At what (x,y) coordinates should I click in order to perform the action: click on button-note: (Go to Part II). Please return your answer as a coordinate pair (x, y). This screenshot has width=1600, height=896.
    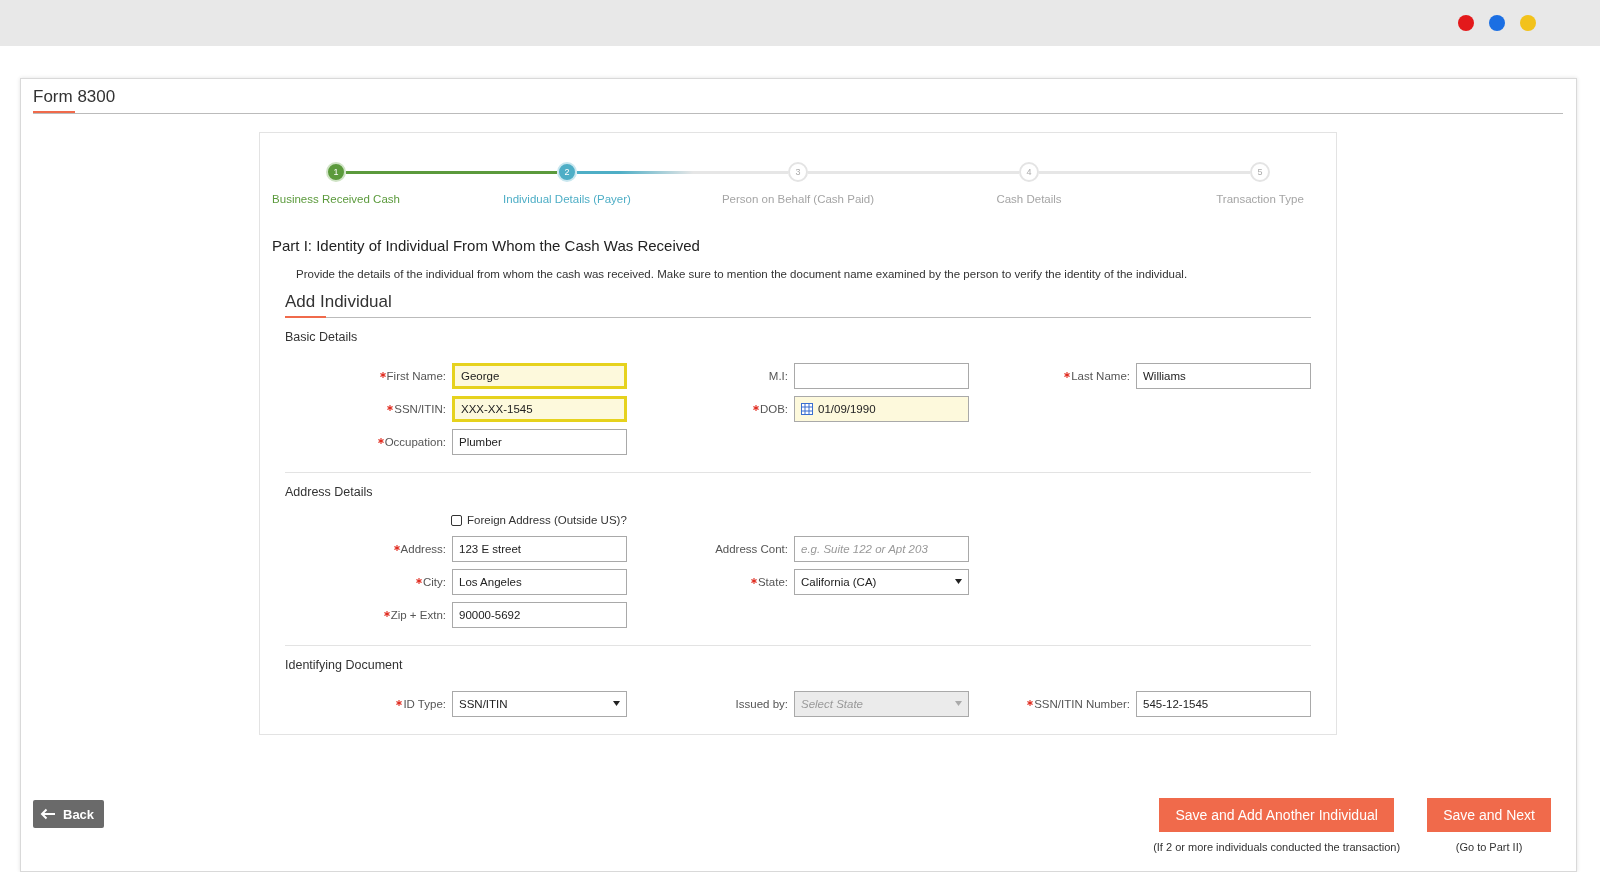
    Looking at the image, I should click on (1489, 847).